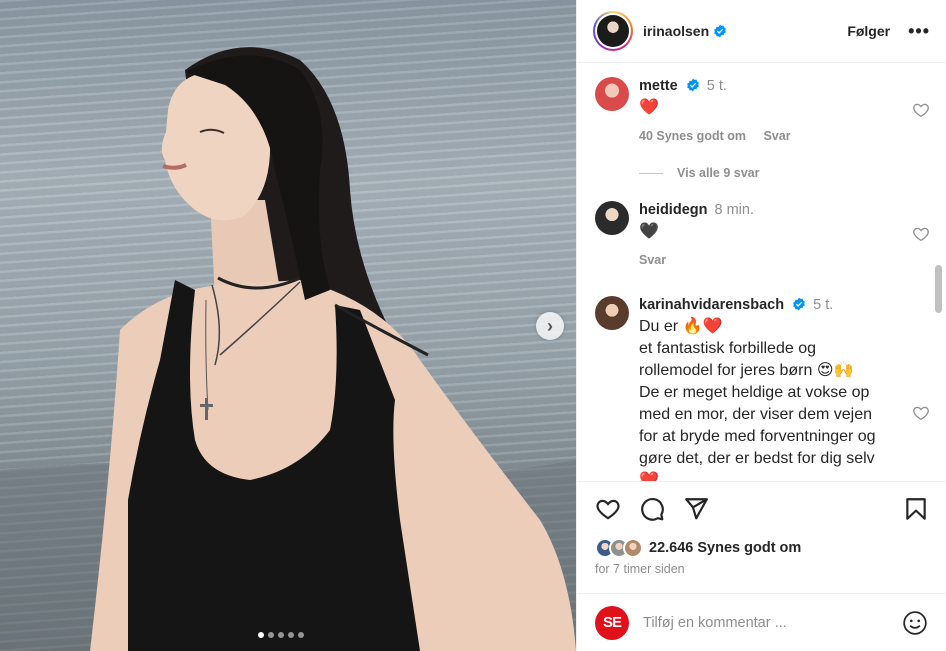 This screenshot has width=946, height=651. I want to click on next-photo-button: ›, so click(550, 326).